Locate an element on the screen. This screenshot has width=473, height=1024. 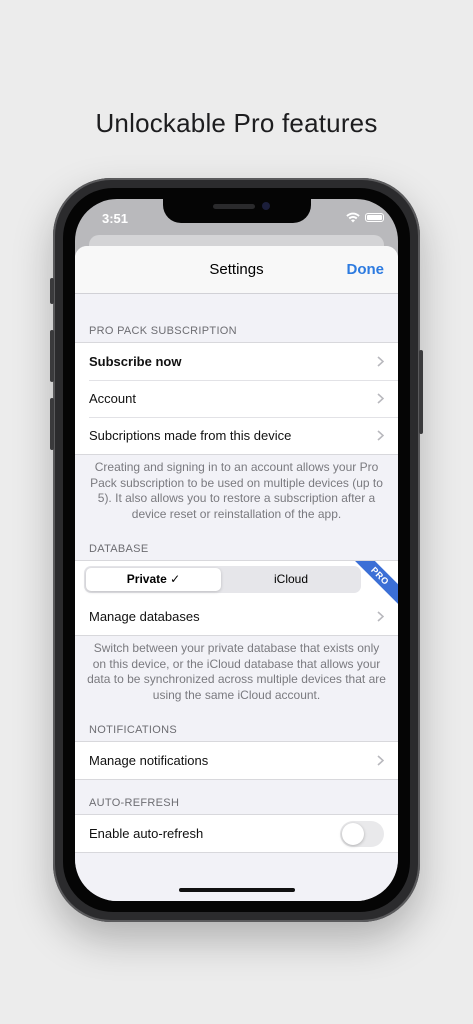
segment-icloud: iCloud is located at coordinates (291, 579).